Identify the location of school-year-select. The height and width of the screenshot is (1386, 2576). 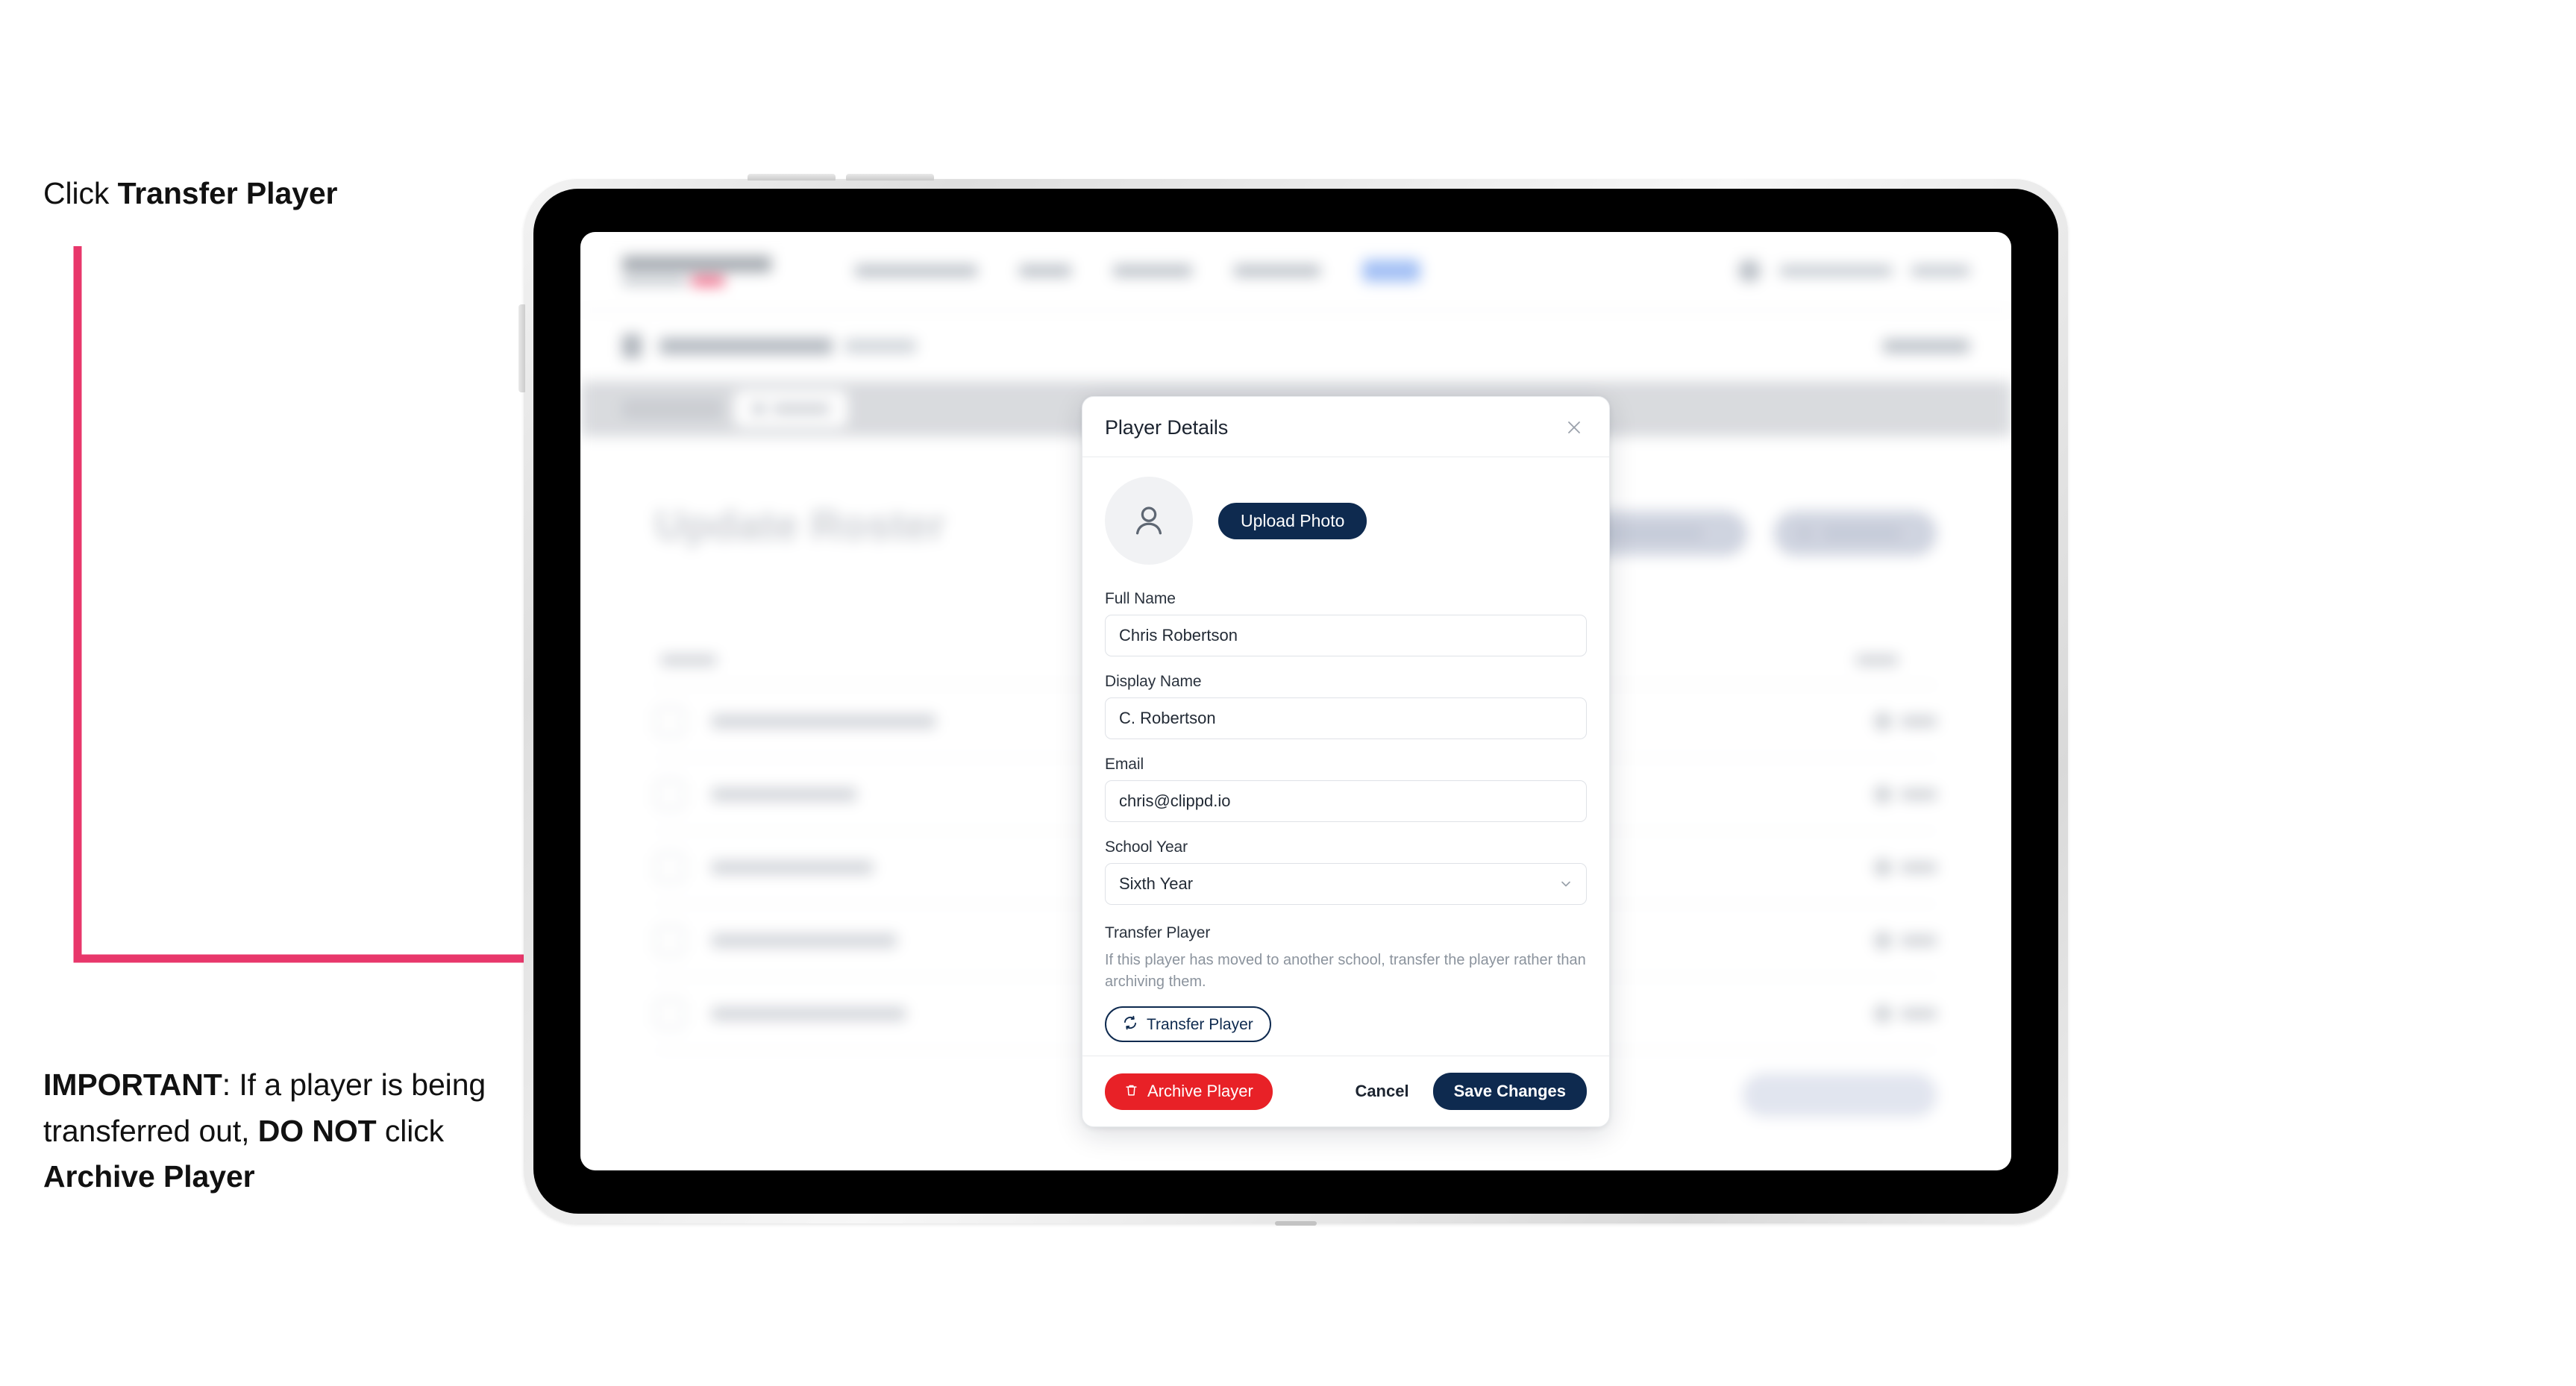
(1346, 884).